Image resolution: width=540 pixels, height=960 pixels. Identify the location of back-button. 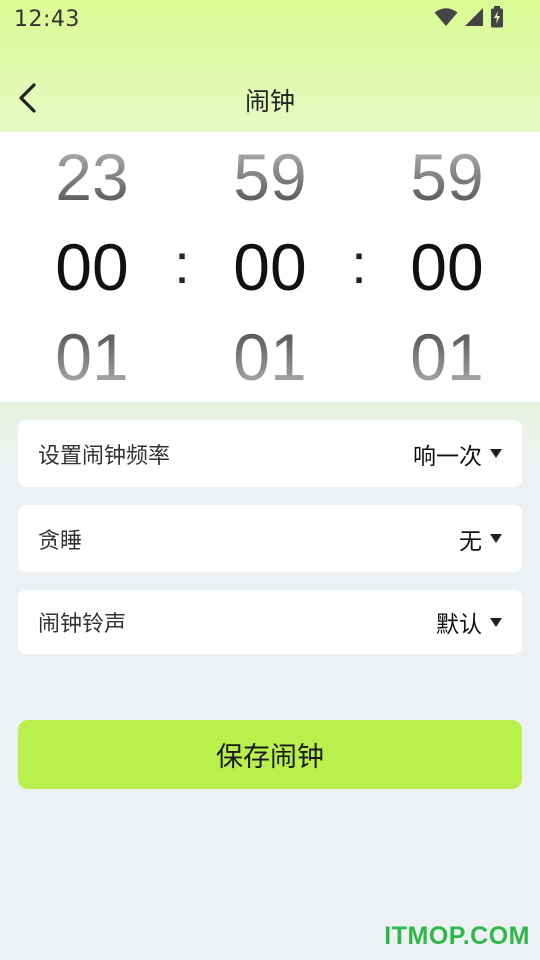
(28, 100).